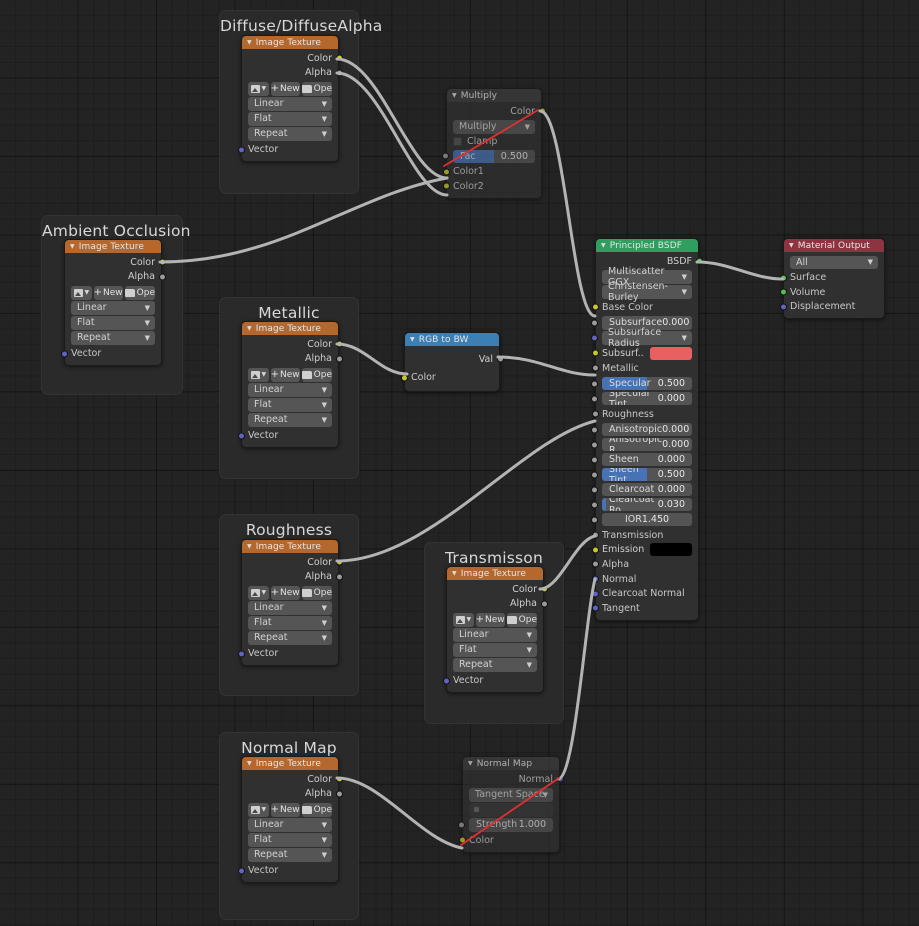 Image resolution: width=919 pixels, height=926 pixels. I want to click on node-header: ▼ RGB to BW, so click(452, 339).